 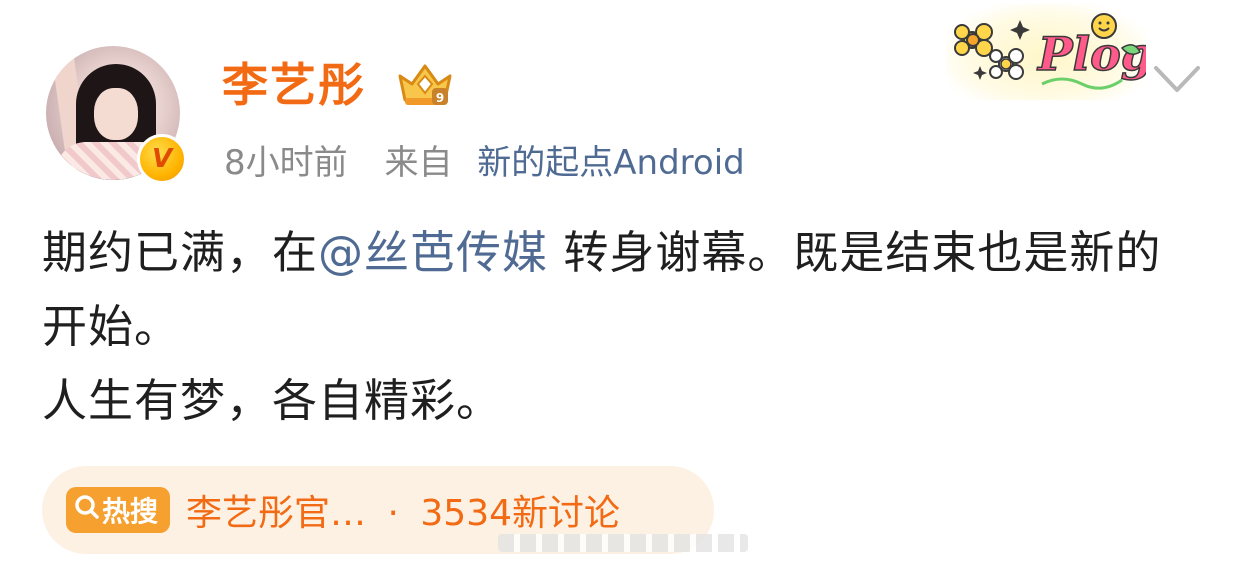 I want to click on svg-text: 9, so click(x=440, y=98).